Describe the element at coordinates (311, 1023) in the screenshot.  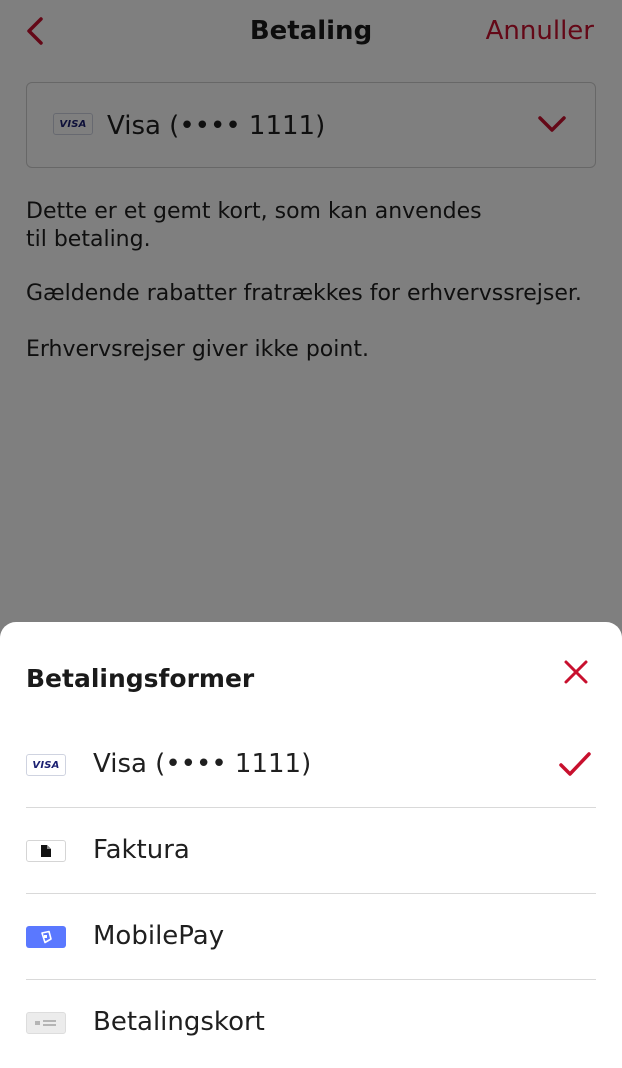
I see `option-betalingskort: Betalingskort` at that location.